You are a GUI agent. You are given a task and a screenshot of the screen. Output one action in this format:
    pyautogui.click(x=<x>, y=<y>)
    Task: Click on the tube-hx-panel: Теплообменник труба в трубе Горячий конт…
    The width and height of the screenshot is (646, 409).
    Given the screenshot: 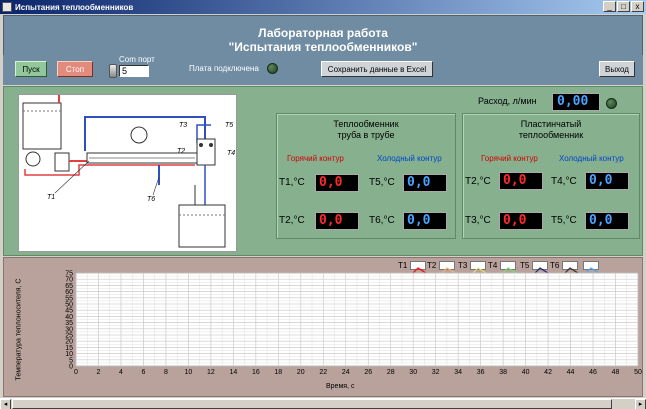 What is the action you would take?
    pyautogui.click(x=366, y=176)
    